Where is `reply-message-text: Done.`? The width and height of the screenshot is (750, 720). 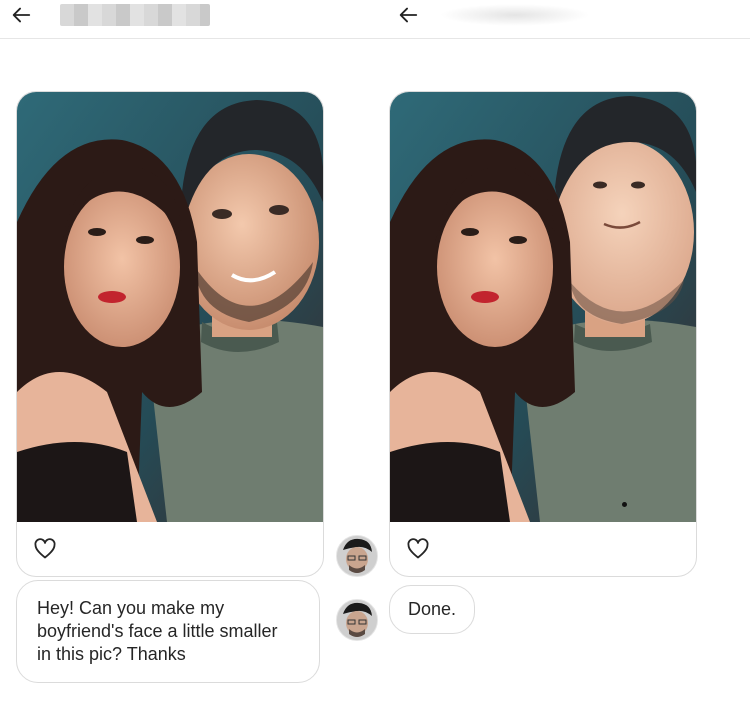
reply-message-text: Done. is located at coordinates (432, 609).